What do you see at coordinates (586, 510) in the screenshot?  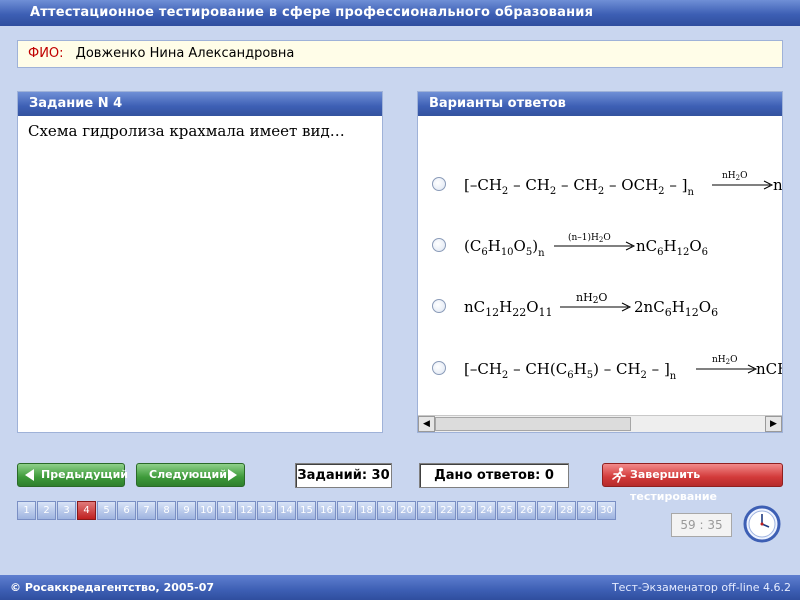 I see `page-button-29: 29` at bounding box center [586, 510].